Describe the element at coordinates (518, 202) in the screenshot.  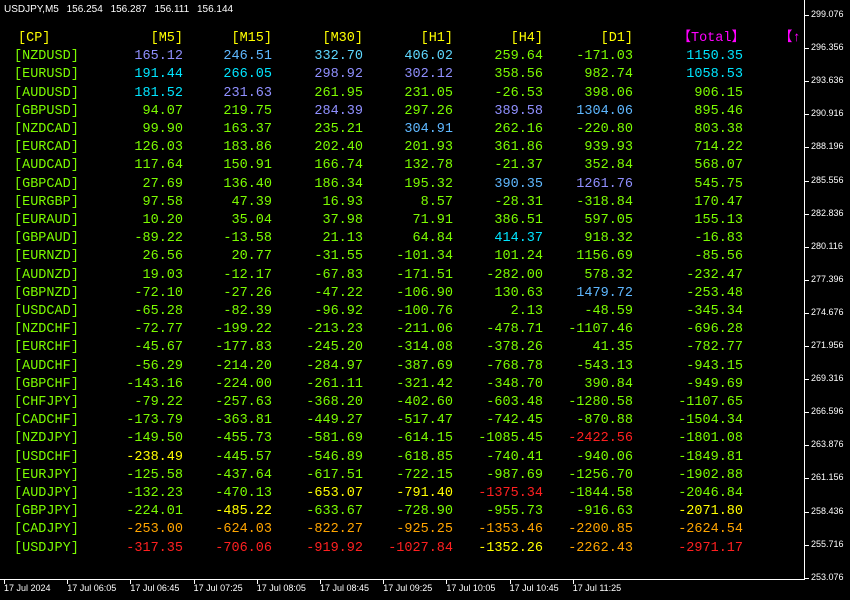
I see `strength-value: -28.31` at that location.